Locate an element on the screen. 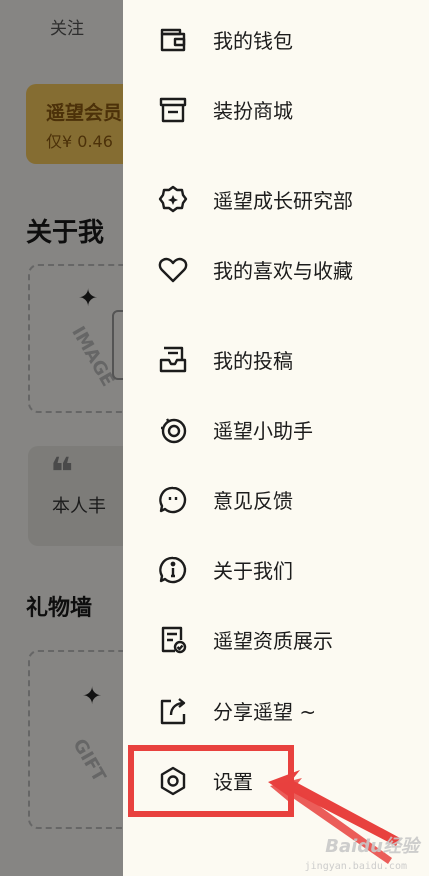 The height and width of the screenshot is (876, 429). share-icon is located at coordinates (173, 711).